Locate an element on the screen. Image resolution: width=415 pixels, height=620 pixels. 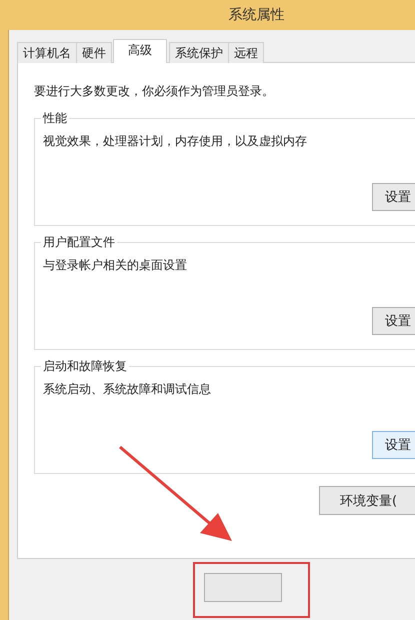
group-title: 启动和故障恢复 is located at coordinates (85, 366).